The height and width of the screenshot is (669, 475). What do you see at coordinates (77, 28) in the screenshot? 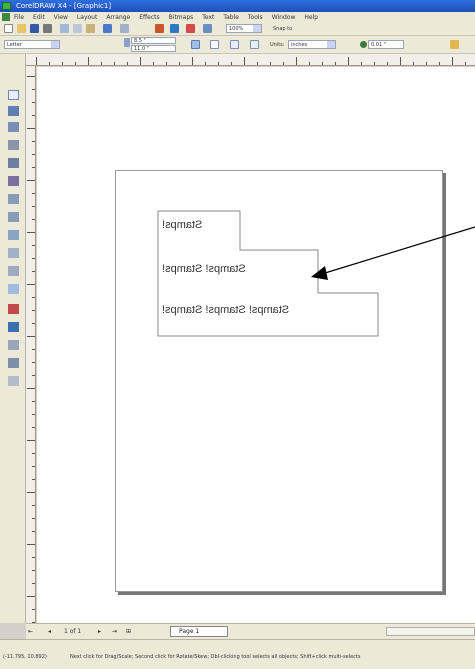
I see `copy-icon` at bounding box center [77, 28].